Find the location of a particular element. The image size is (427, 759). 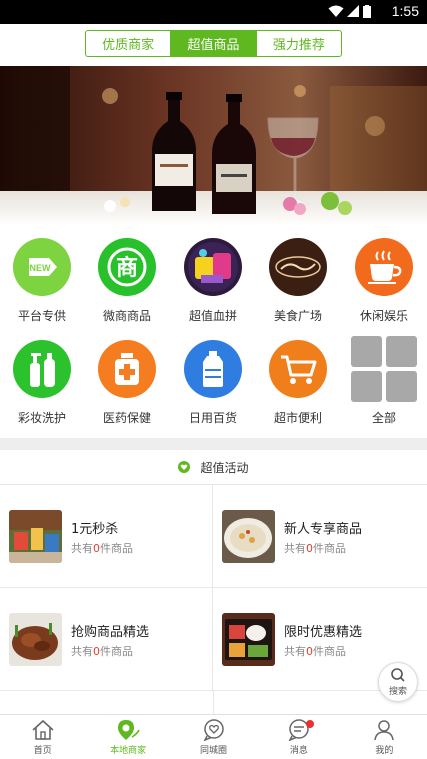

category-label: 休闲娱乐 is located at coordinates (383, 316).